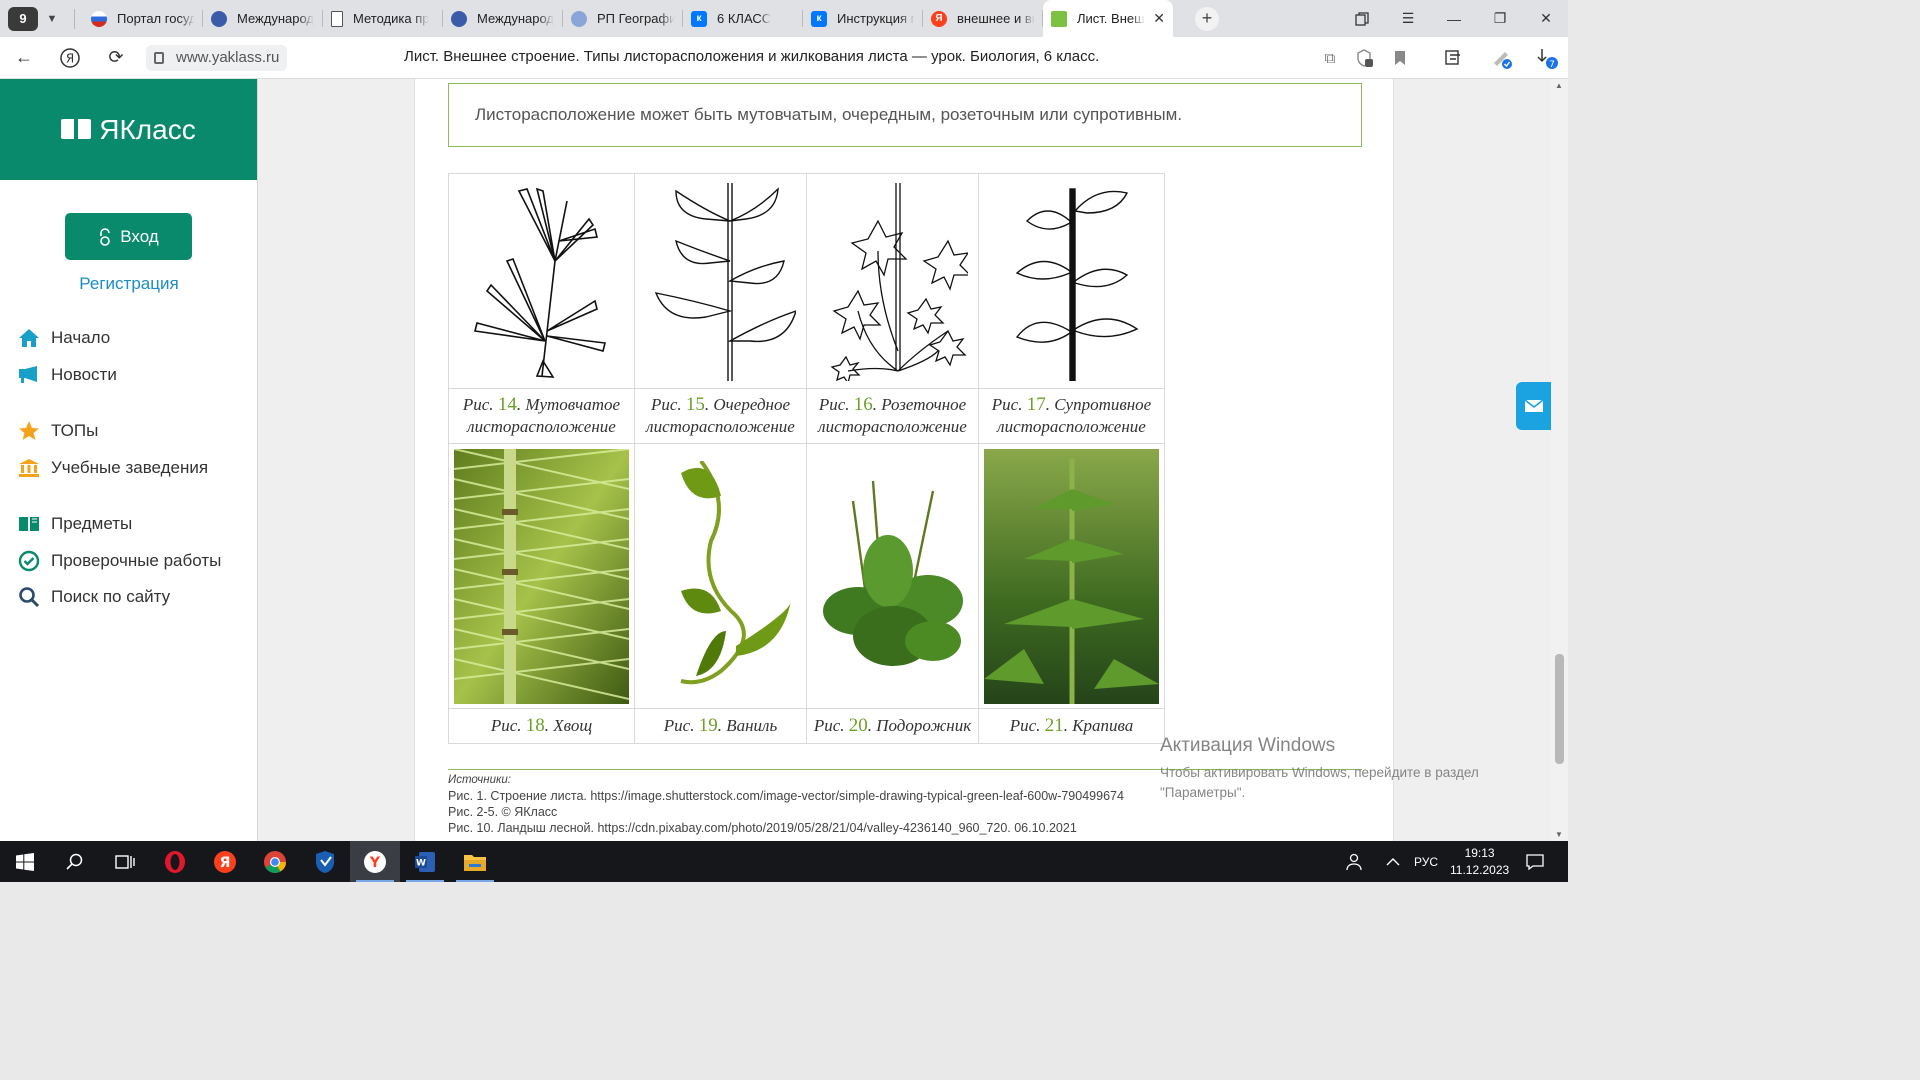 The width and height of the screenshot is (1920, 1080). Describe the element at coordinates (29, 561) in the screenshot. I see `check-circle-icon` at that location.